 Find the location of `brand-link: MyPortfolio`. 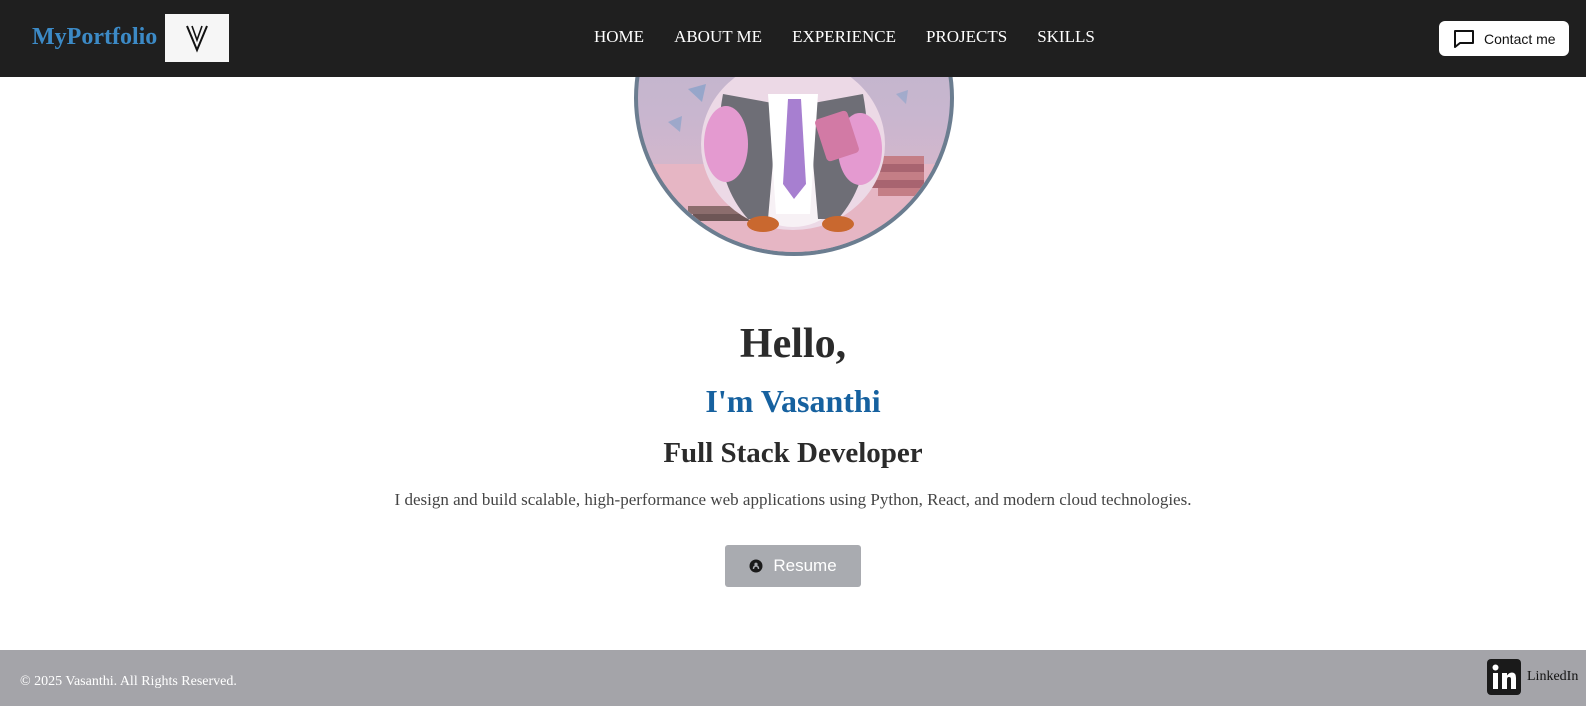

brand-link: MyPortfolio is located at coordinates (94, 37).